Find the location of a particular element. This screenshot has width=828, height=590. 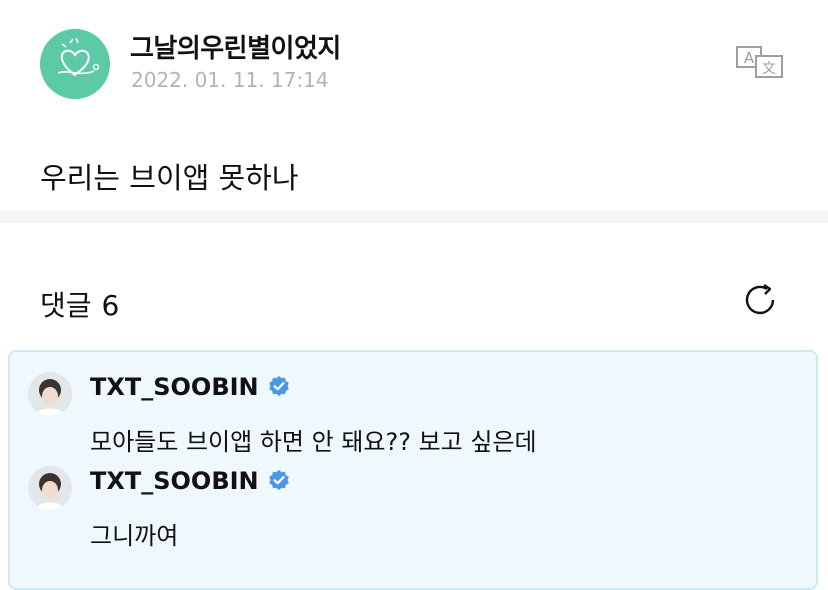

section-divider is located at coordinates (414, 217).